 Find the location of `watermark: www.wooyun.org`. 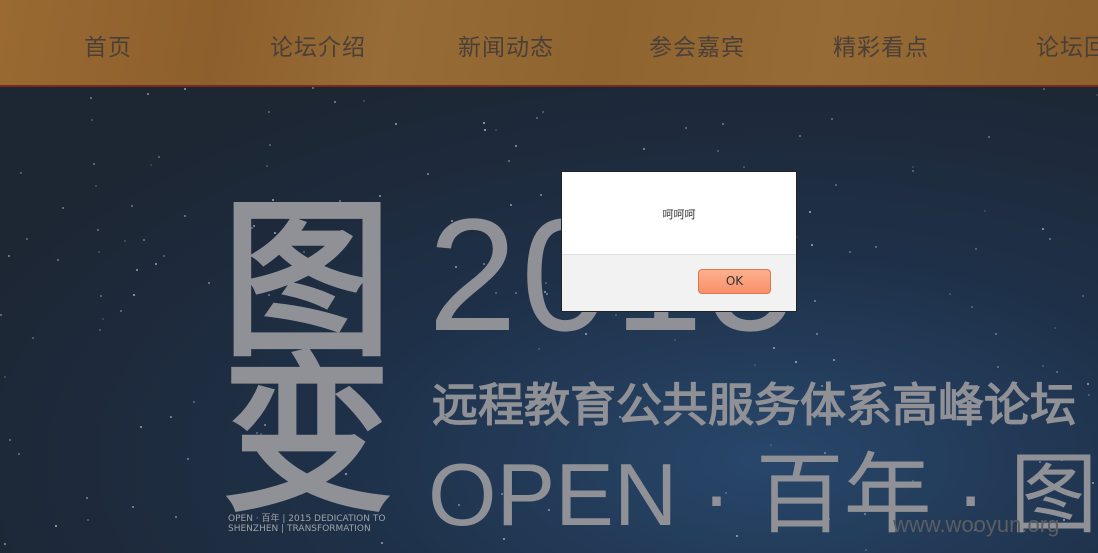

watermark: www.wooyun.org is located at coordinates (976, 524).